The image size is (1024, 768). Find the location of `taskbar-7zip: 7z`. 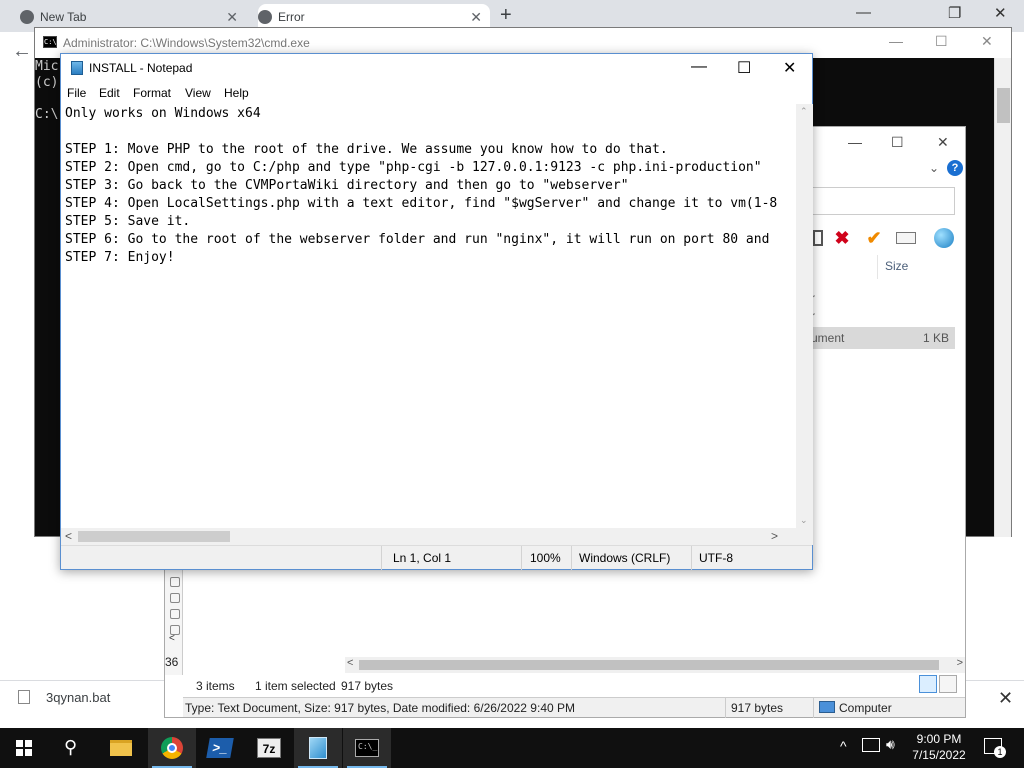

taskbar-7zip: 7z is located at coordinates (269, 748).